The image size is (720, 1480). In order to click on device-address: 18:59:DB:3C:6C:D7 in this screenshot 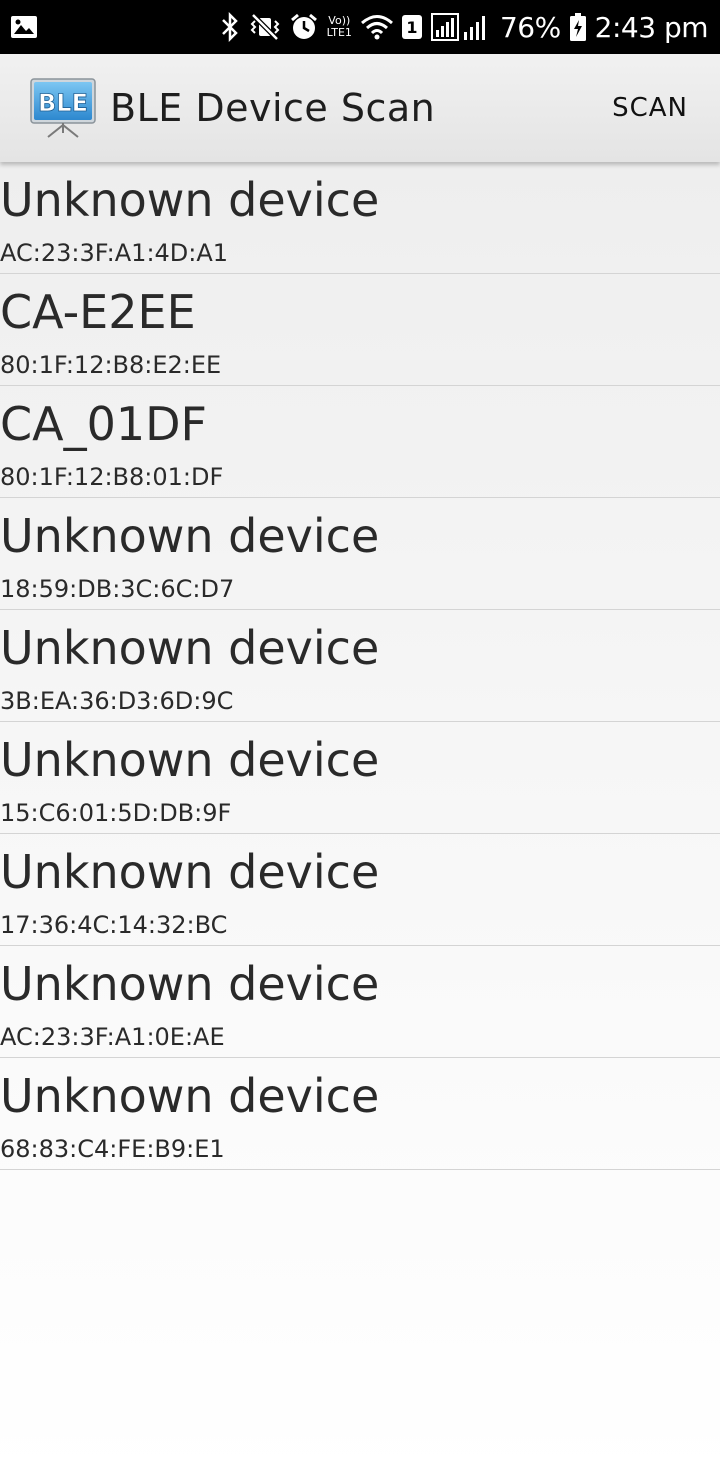, I will do `click(117, 589)`.